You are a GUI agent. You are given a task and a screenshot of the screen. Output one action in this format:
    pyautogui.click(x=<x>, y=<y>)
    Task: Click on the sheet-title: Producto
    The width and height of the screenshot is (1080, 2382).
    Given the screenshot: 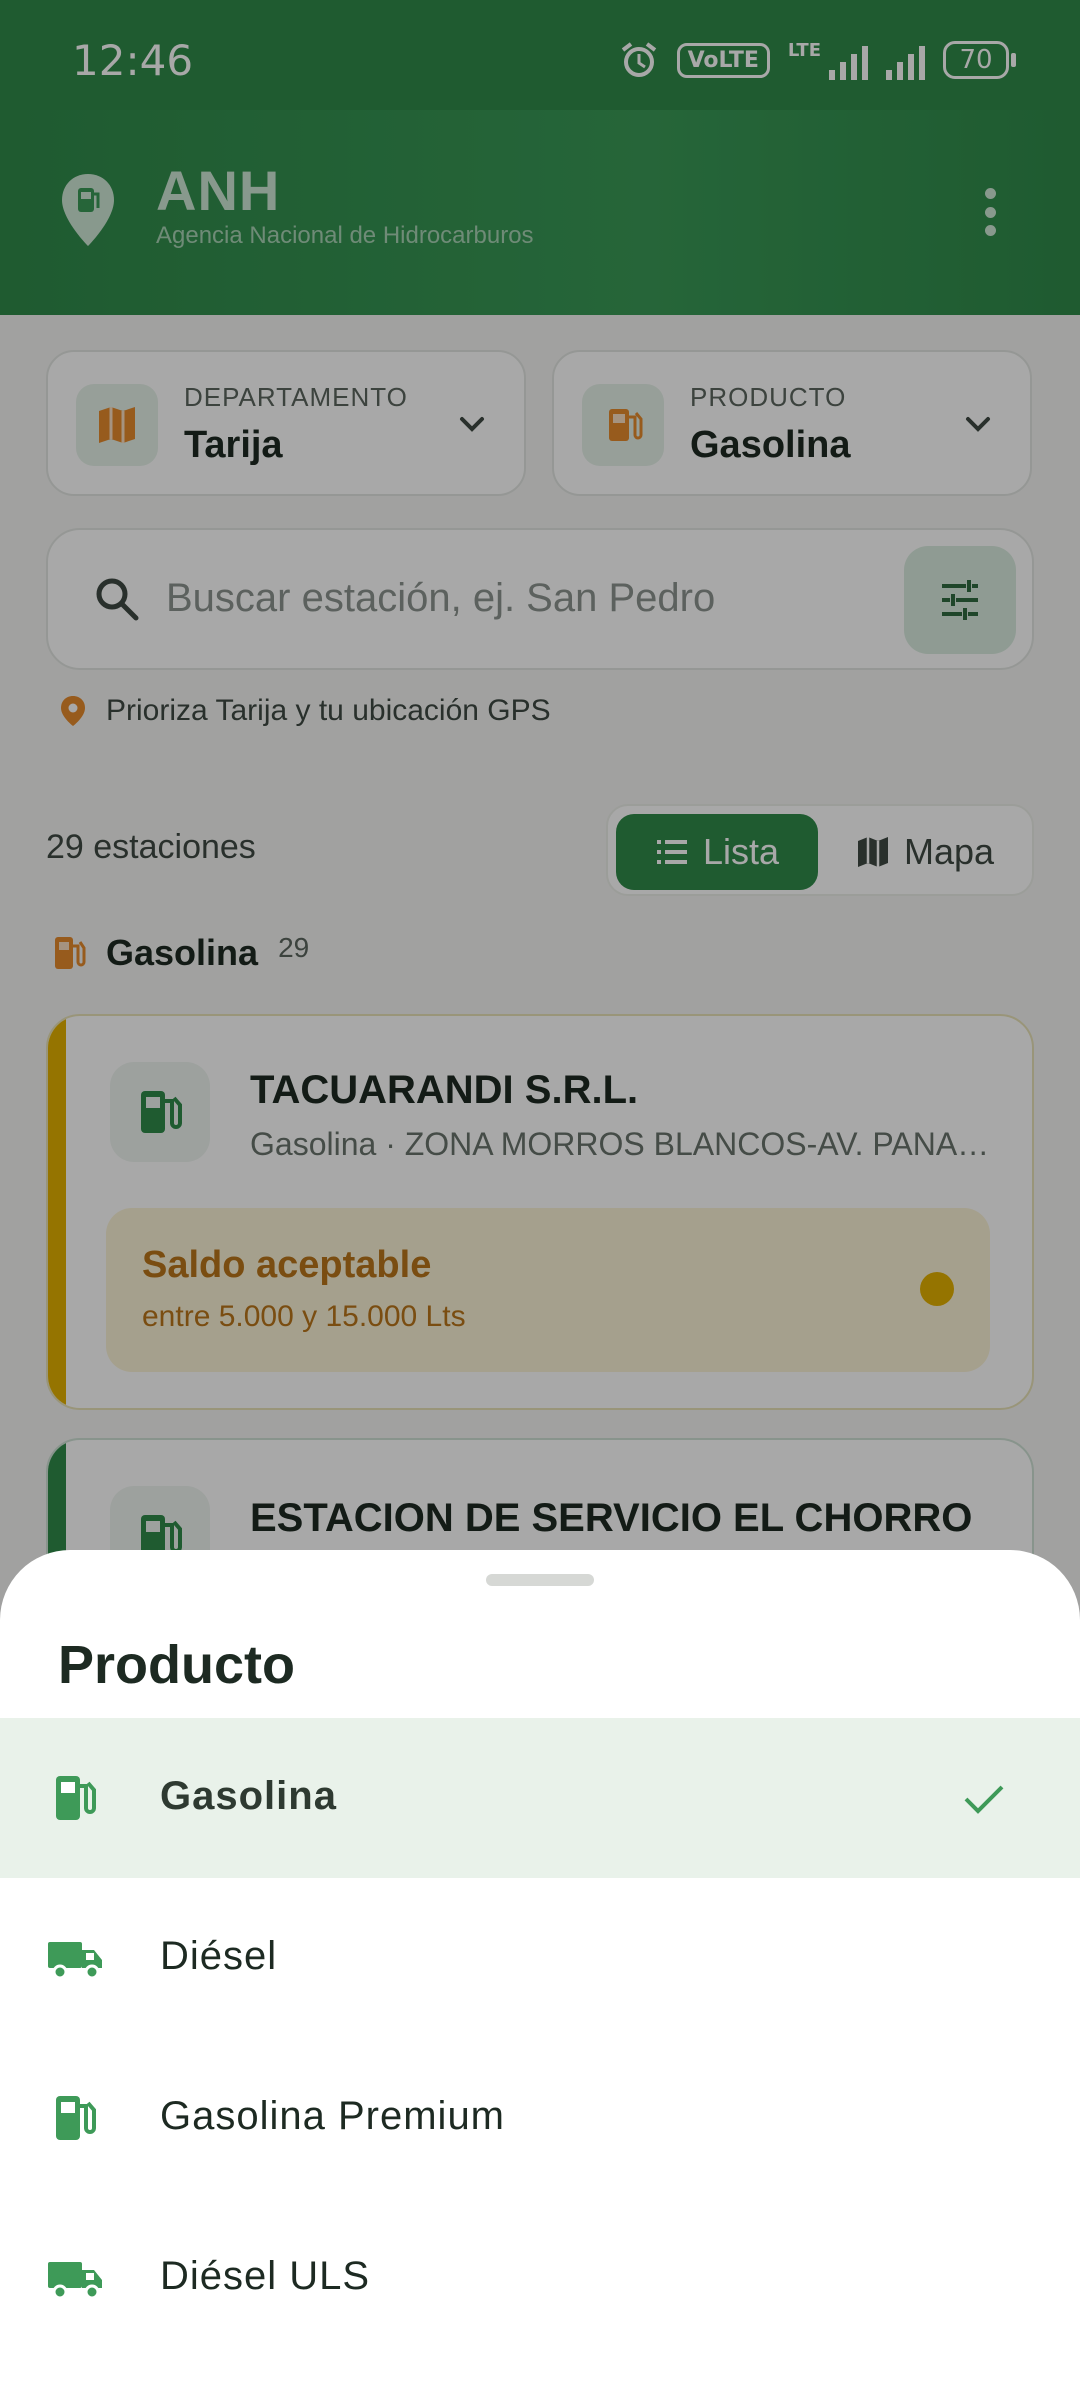 What is the action you would take?
    pyautogui.click(x=176, y=1665)
    